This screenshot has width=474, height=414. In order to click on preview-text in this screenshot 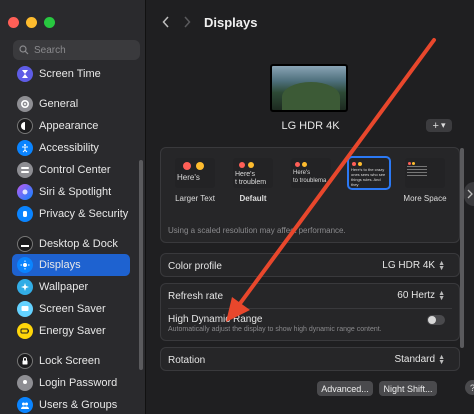, I will do `click(417, 172)`.